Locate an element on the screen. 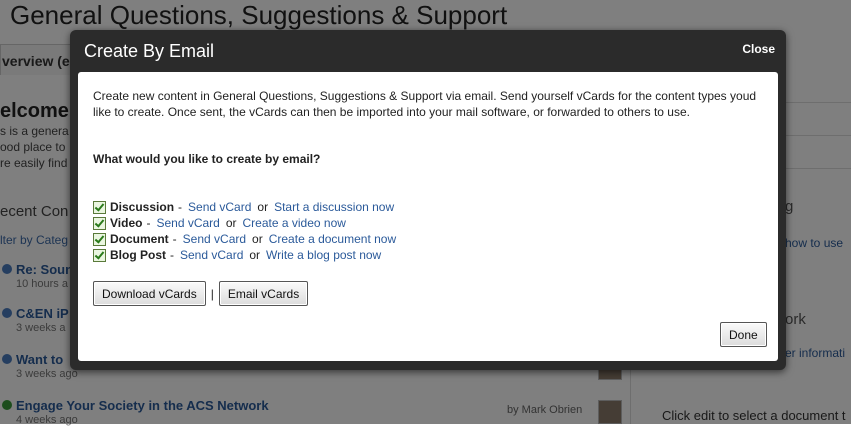 This screenshot has height=426, width=851. dialog-question: What would you like to create by email? is located at coordinates (207, 159).